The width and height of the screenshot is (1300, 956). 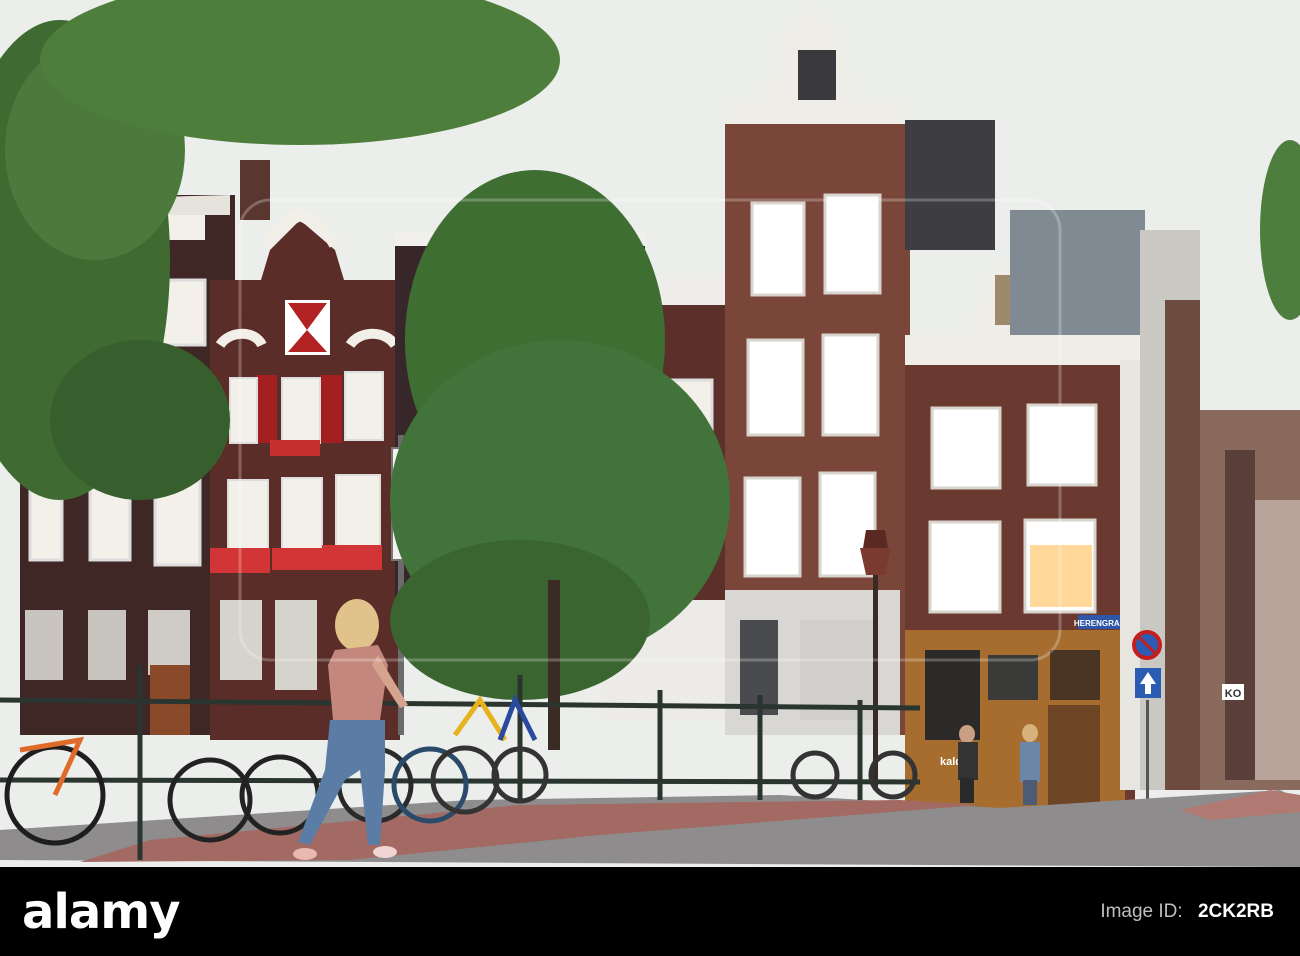 What do you see at coordinates (101, 912) in the screenshot?
I see `alamy-logo: alamy` at bounding box center [101, 912].